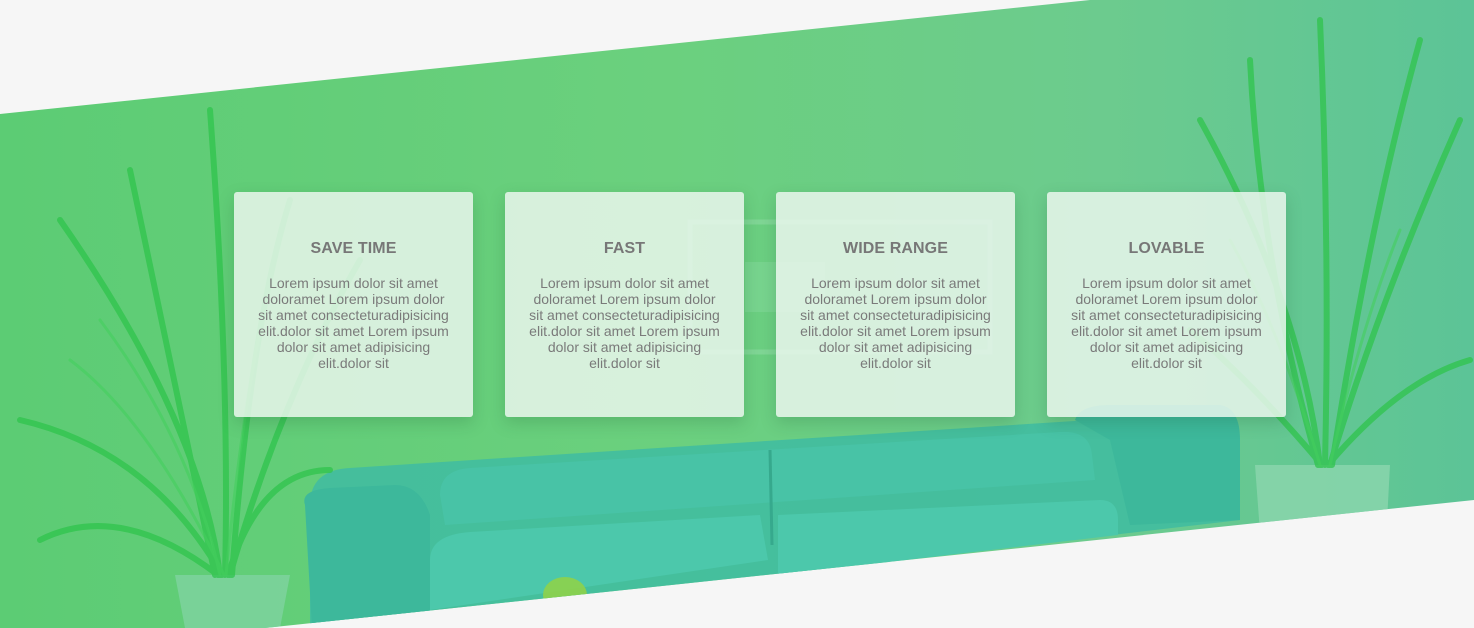  I want to click on feature-card-title: WIDE RANGE, so click(895, 248).